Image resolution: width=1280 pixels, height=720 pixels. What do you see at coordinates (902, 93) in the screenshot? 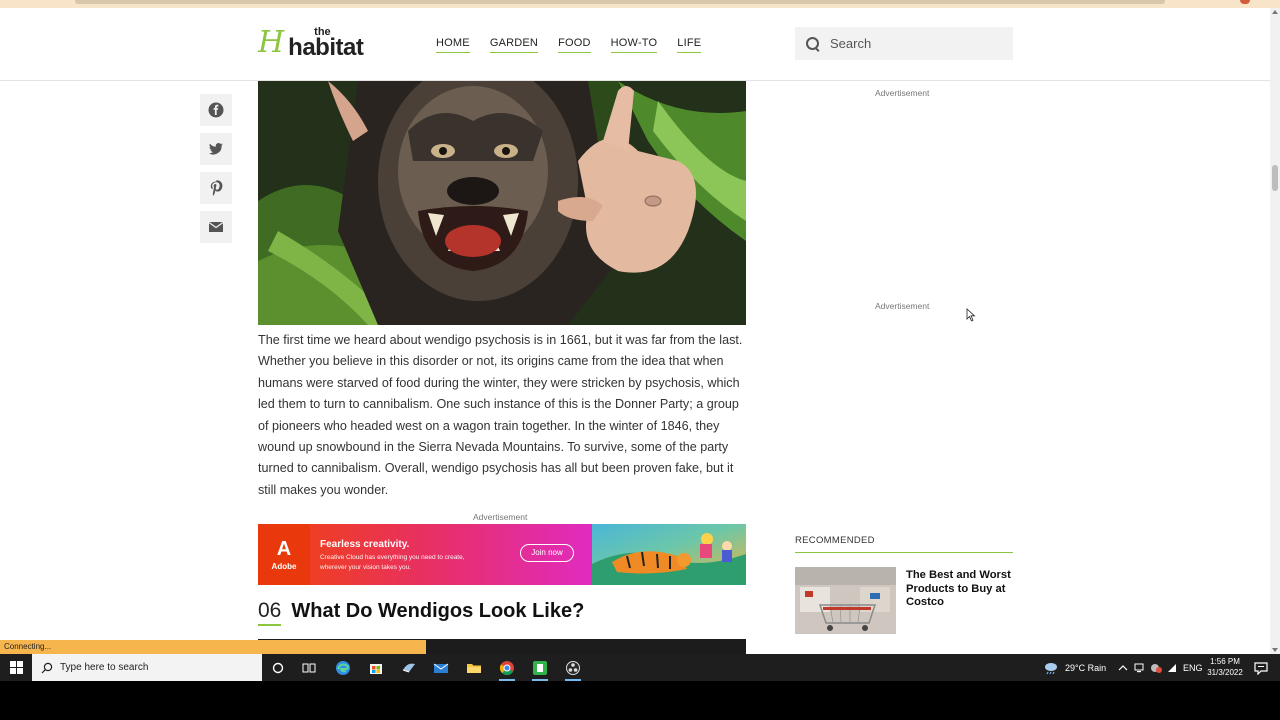
I see `sidebar-ad-label-1: Advertisement` at bounding box center [902, 93].